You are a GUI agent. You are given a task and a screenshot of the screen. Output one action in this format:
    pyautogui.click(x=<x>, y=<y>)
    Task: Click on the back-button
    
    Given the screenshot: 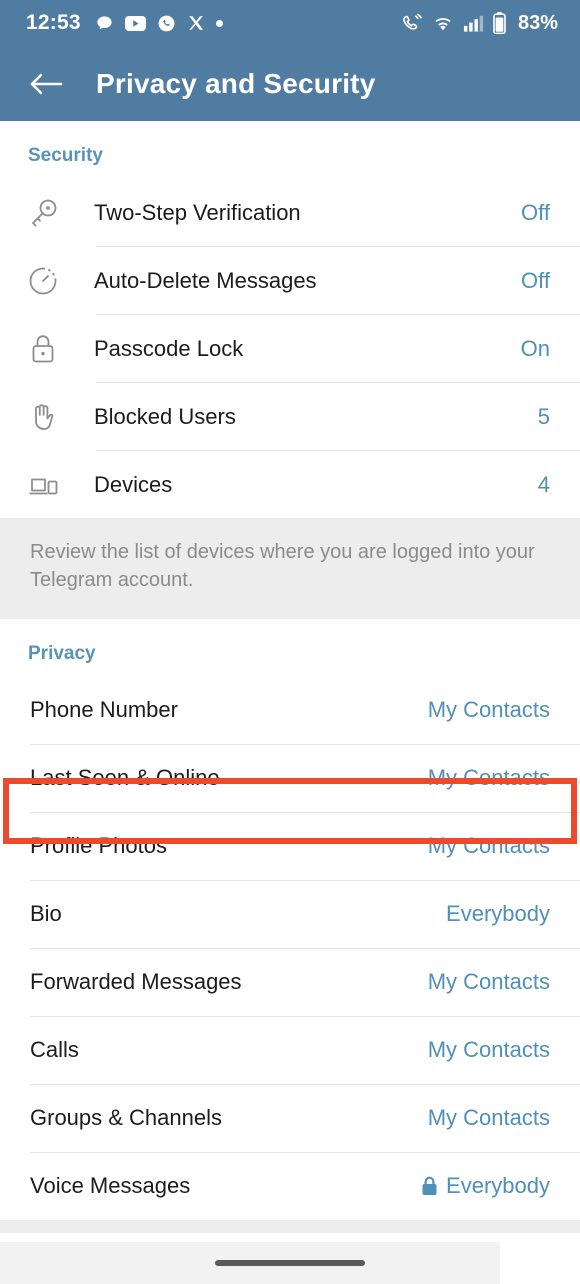 What is the action you would take?
    pyautogui.click(x=46, y=84)
    